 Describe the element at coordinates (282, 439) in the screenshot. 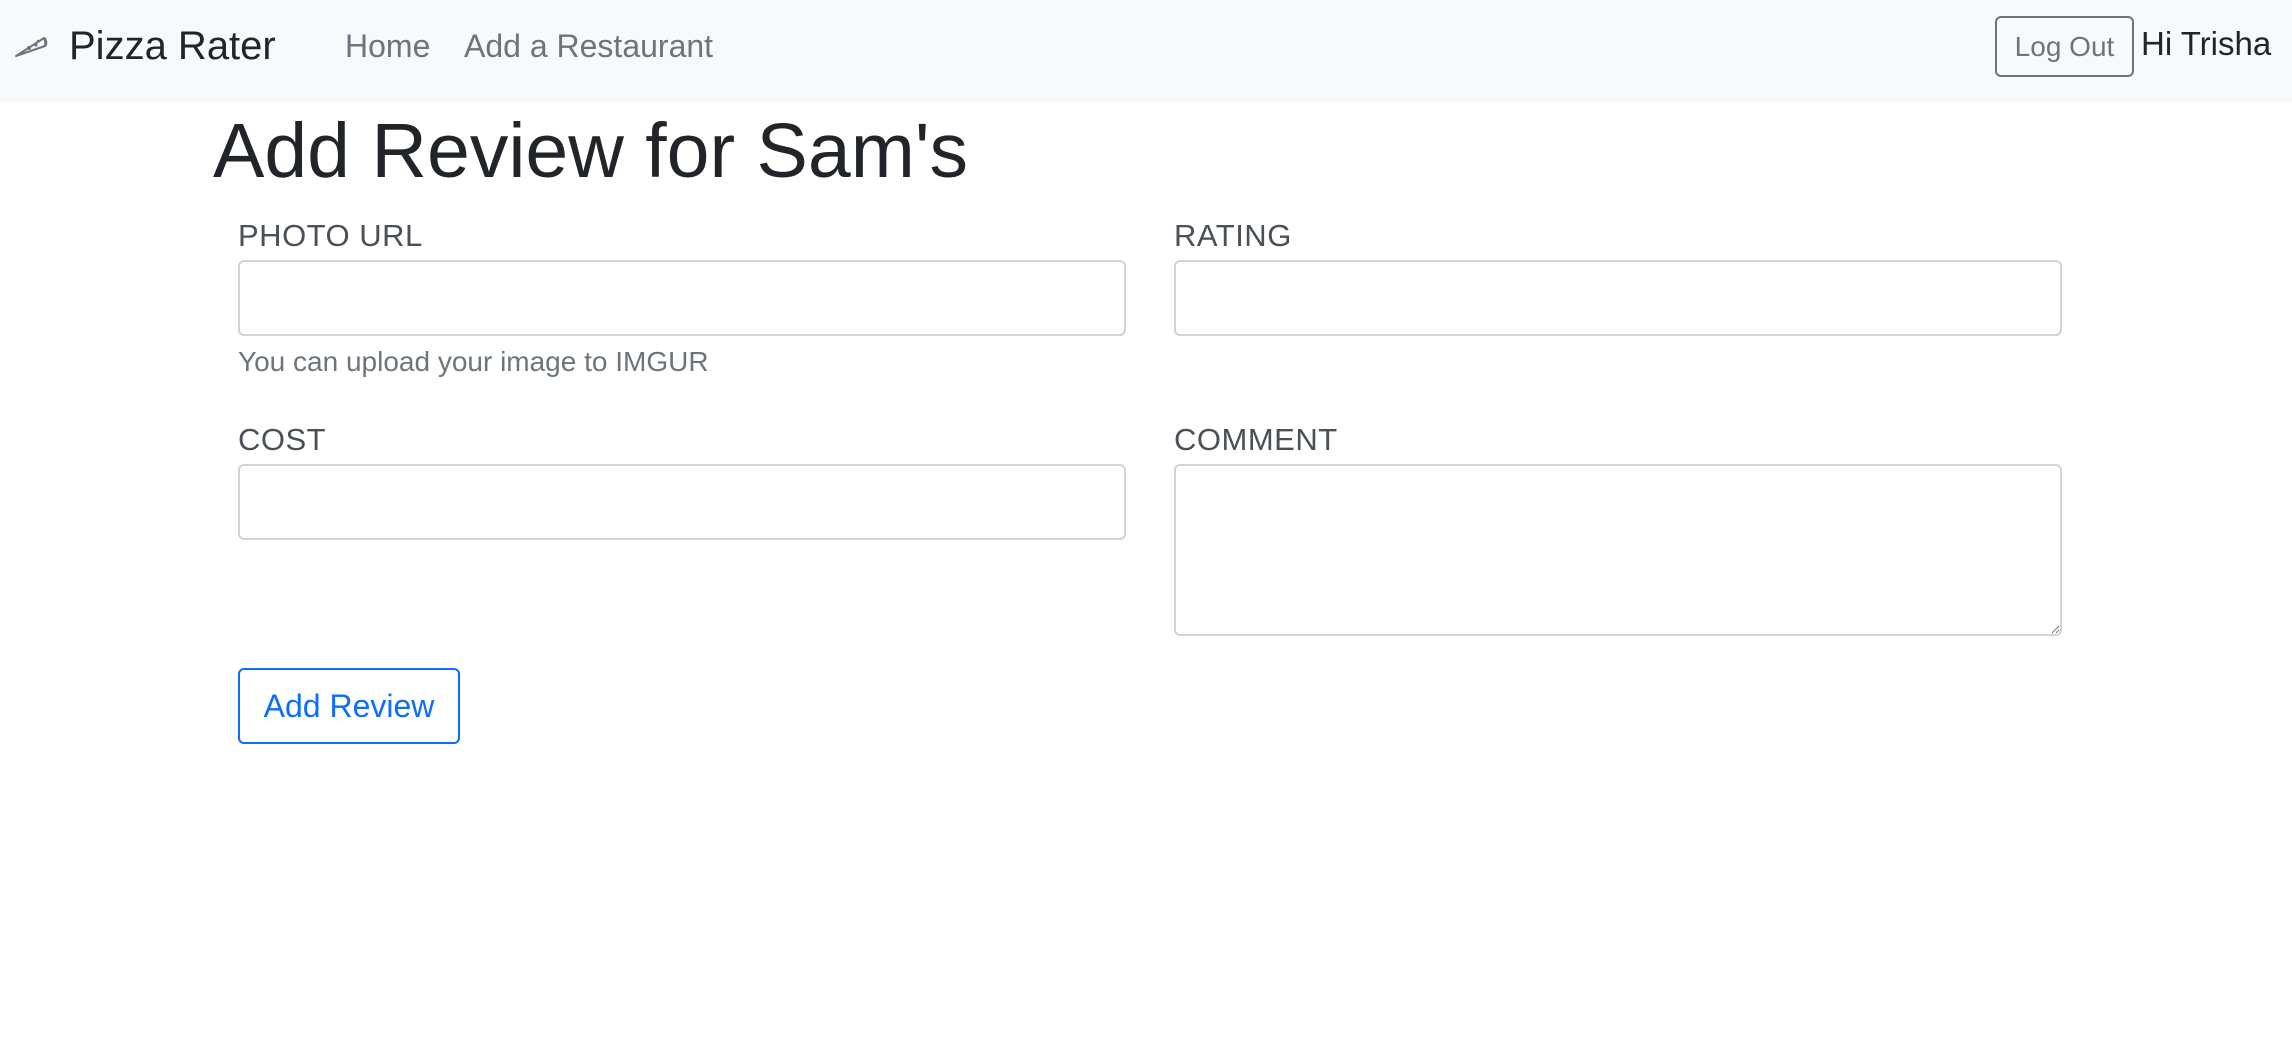

I see `cost-label: COST` at that location.